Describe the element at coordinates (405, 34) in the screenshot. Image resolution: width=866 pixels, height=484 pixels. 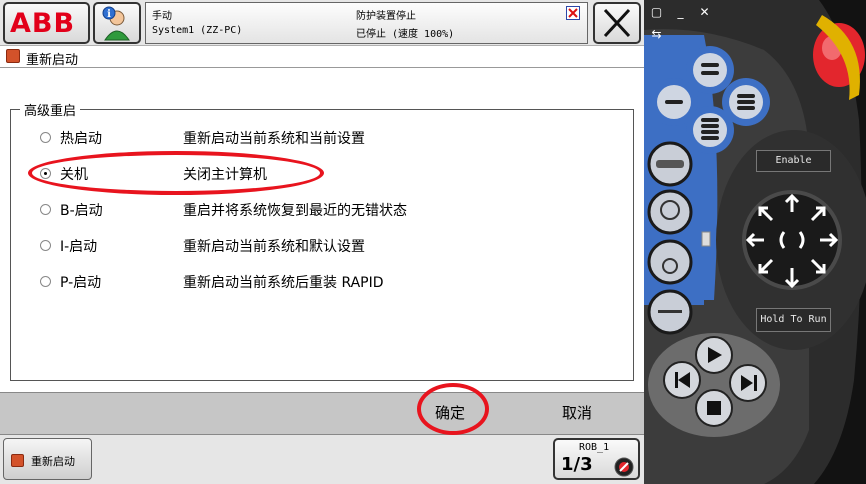
I see `controller-state: 已停止 (速度 100%)` at that location.